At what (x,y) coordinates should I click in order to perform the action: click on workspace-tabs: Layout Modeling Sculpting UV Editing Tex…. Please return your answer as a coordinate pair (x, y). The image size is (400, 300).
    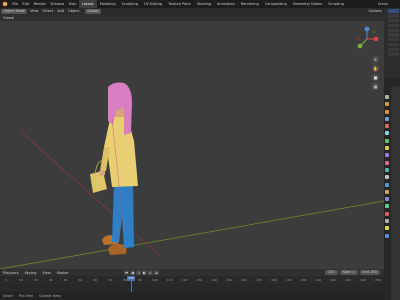
    Looking at the image, I should click on (212, 4).